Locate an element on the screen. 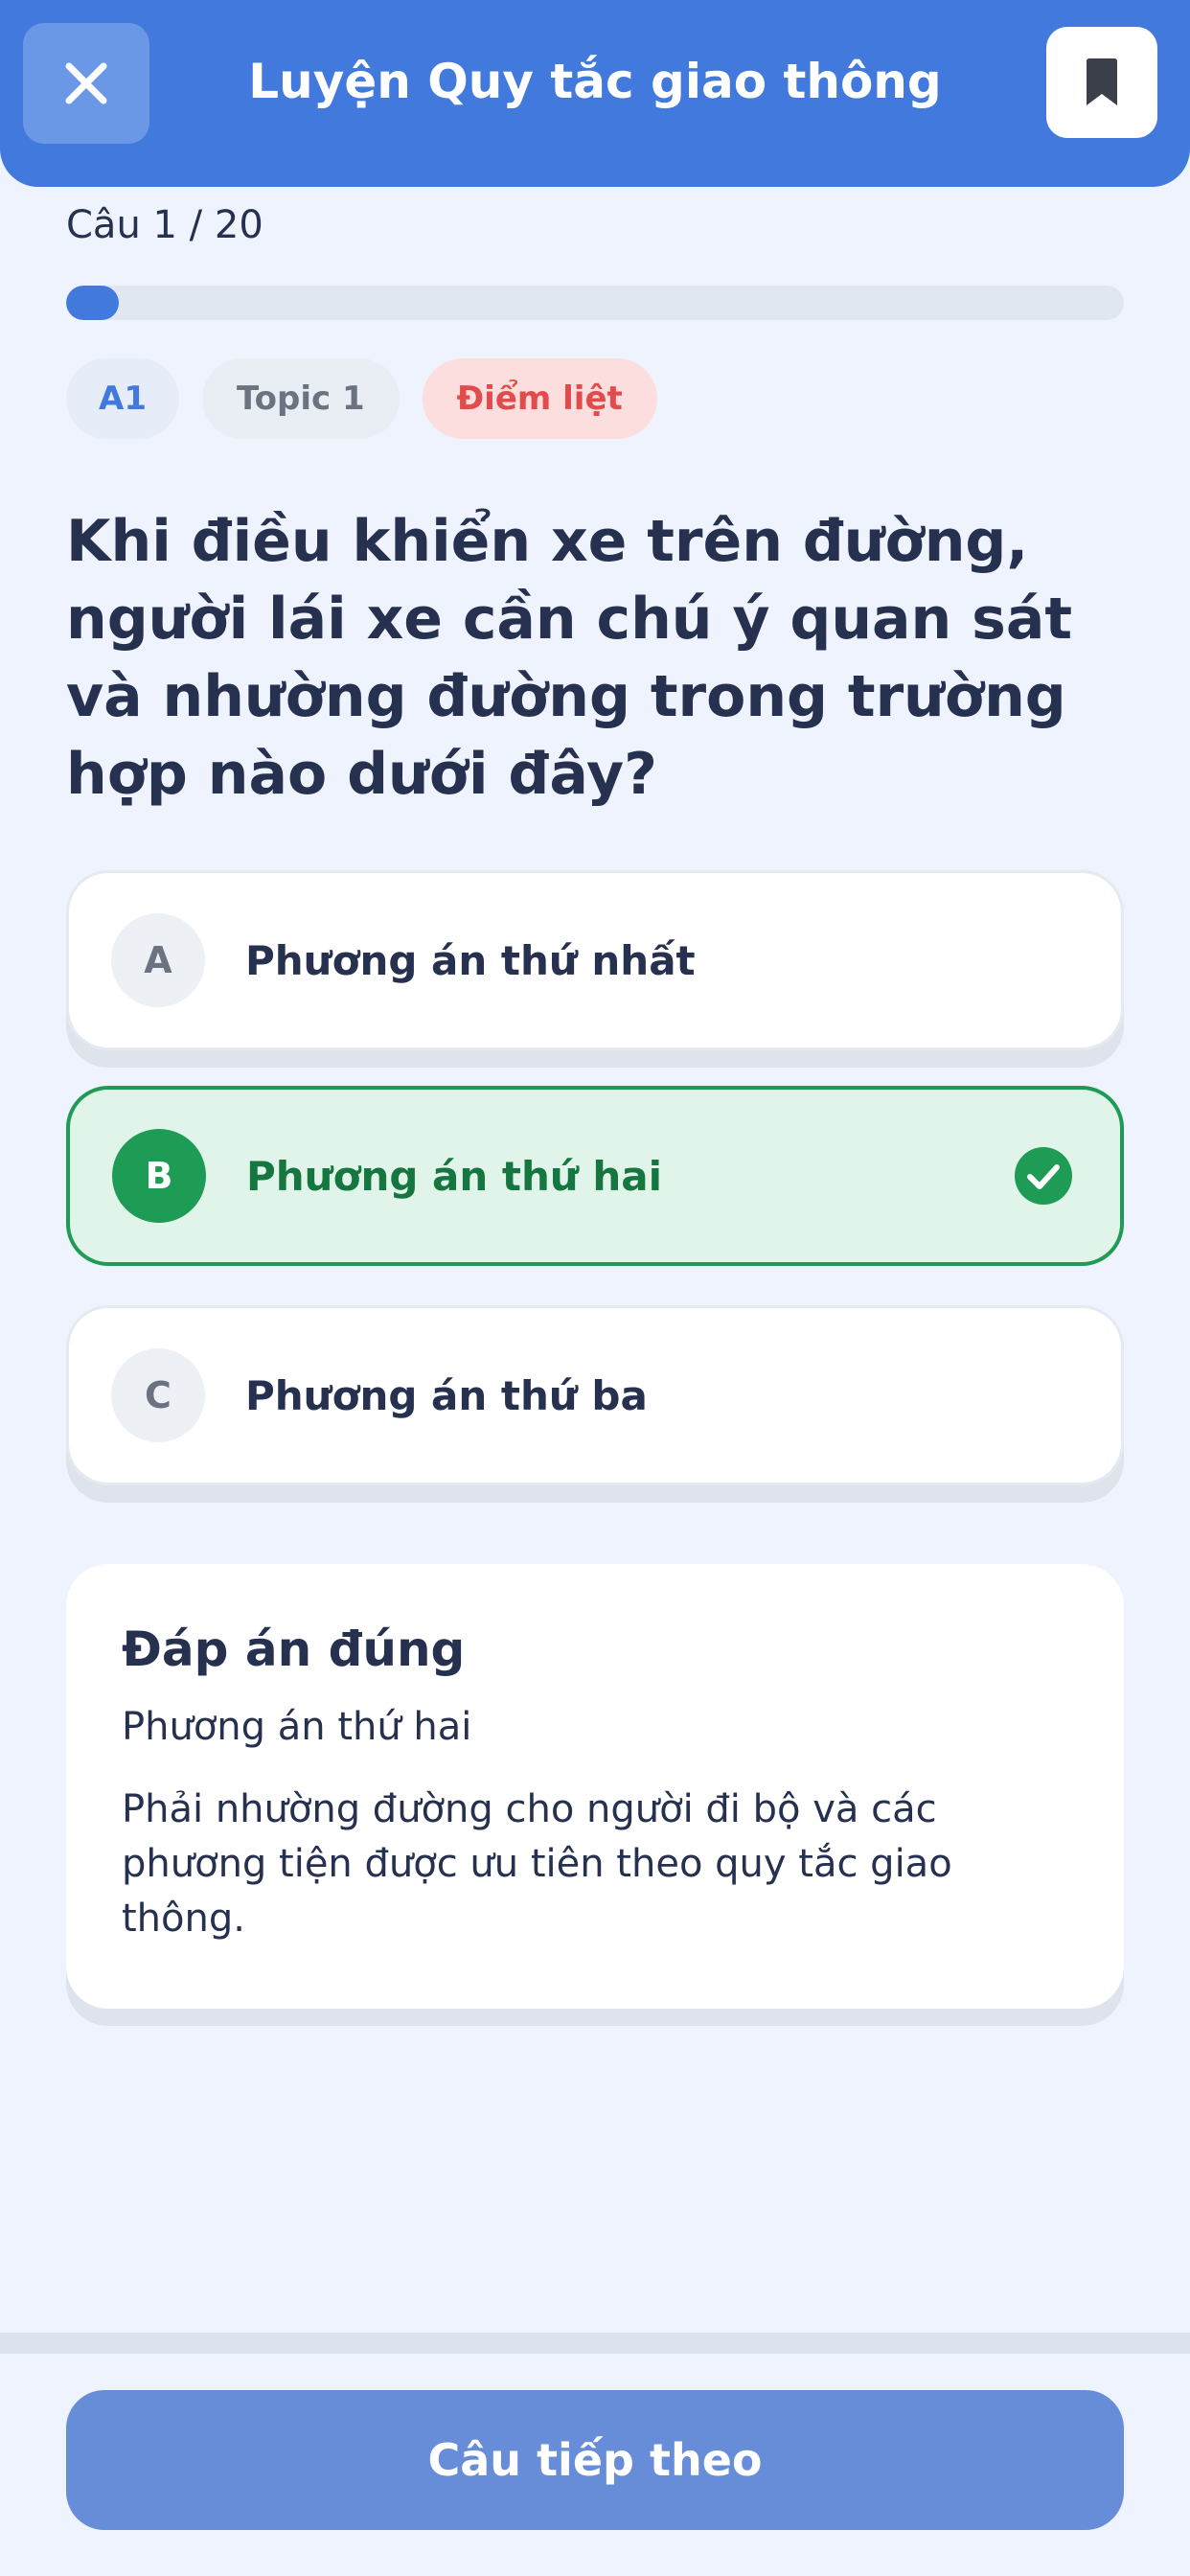 The image size is (1190, 2576). option-a: A Phương án thứ nhất is located at coordinates (595, 960).